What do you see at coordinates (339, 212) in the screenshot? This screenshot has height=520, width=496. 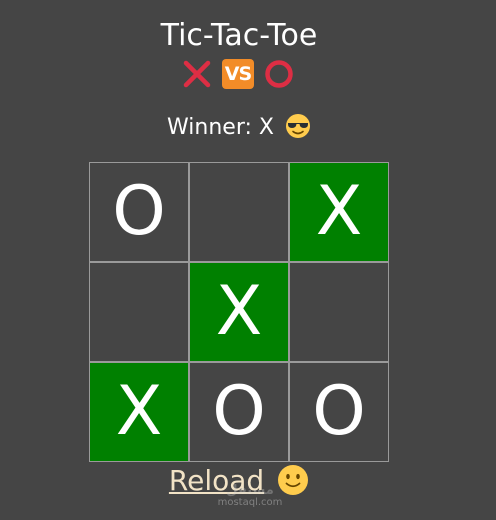 I see `board-cell-3: X` at bounding box center [339, 212].